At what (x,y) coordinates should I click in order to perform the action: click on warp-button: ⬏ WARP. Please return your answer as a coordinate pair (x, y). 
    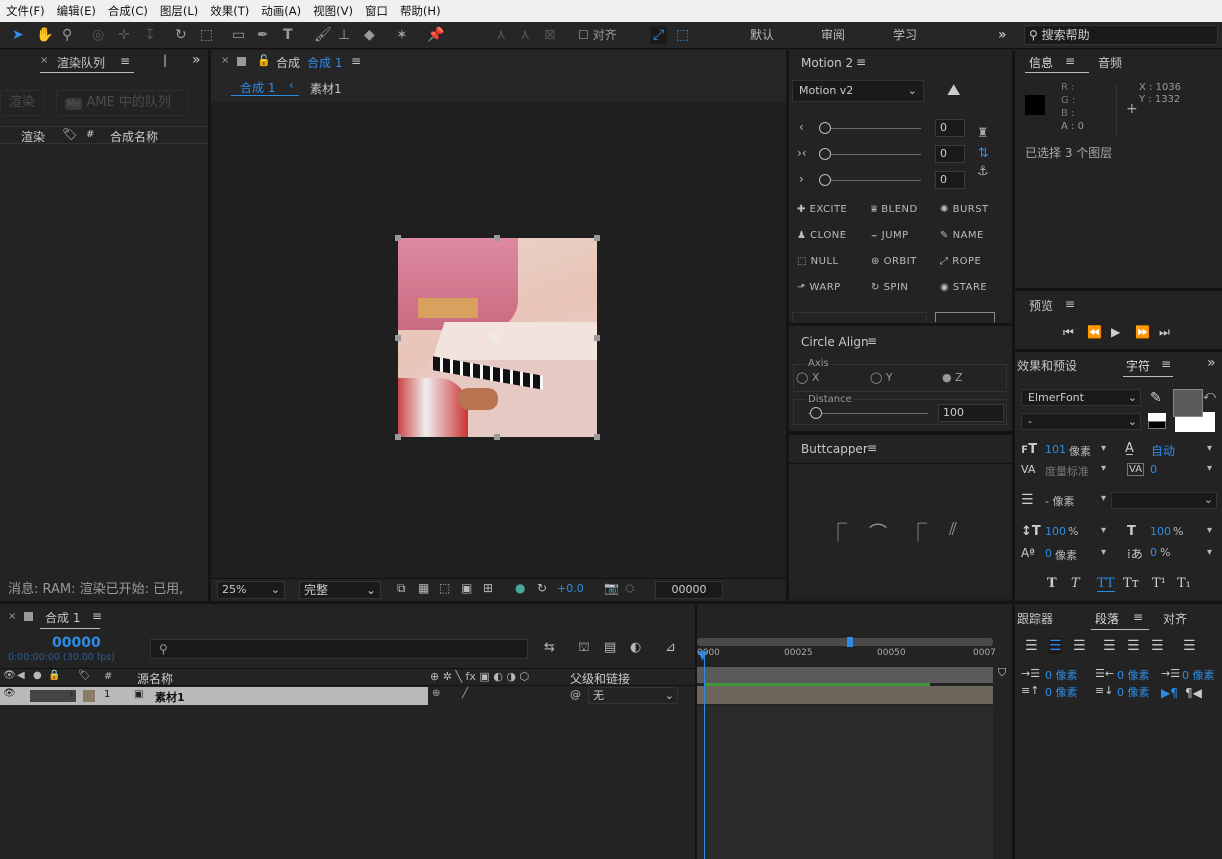
    Looking at the image, I should click on (819, 287).